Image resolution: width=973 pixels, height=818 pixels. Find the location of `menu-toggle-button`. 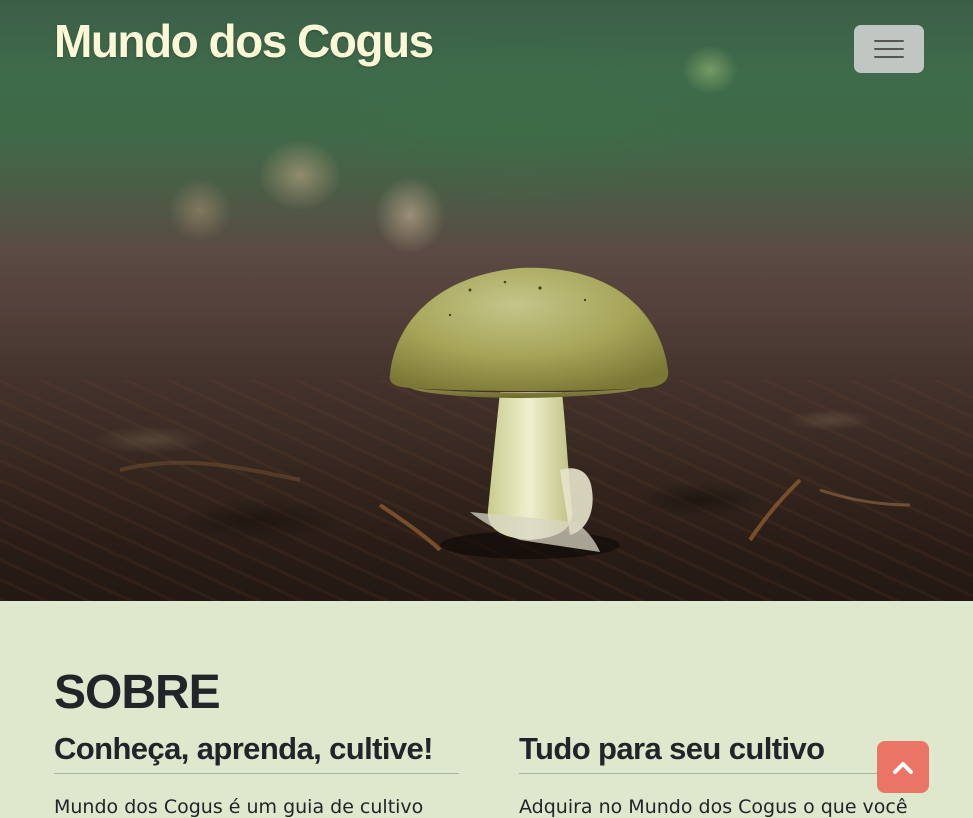

menu-toggle-button is located at coordinates (889, 49).